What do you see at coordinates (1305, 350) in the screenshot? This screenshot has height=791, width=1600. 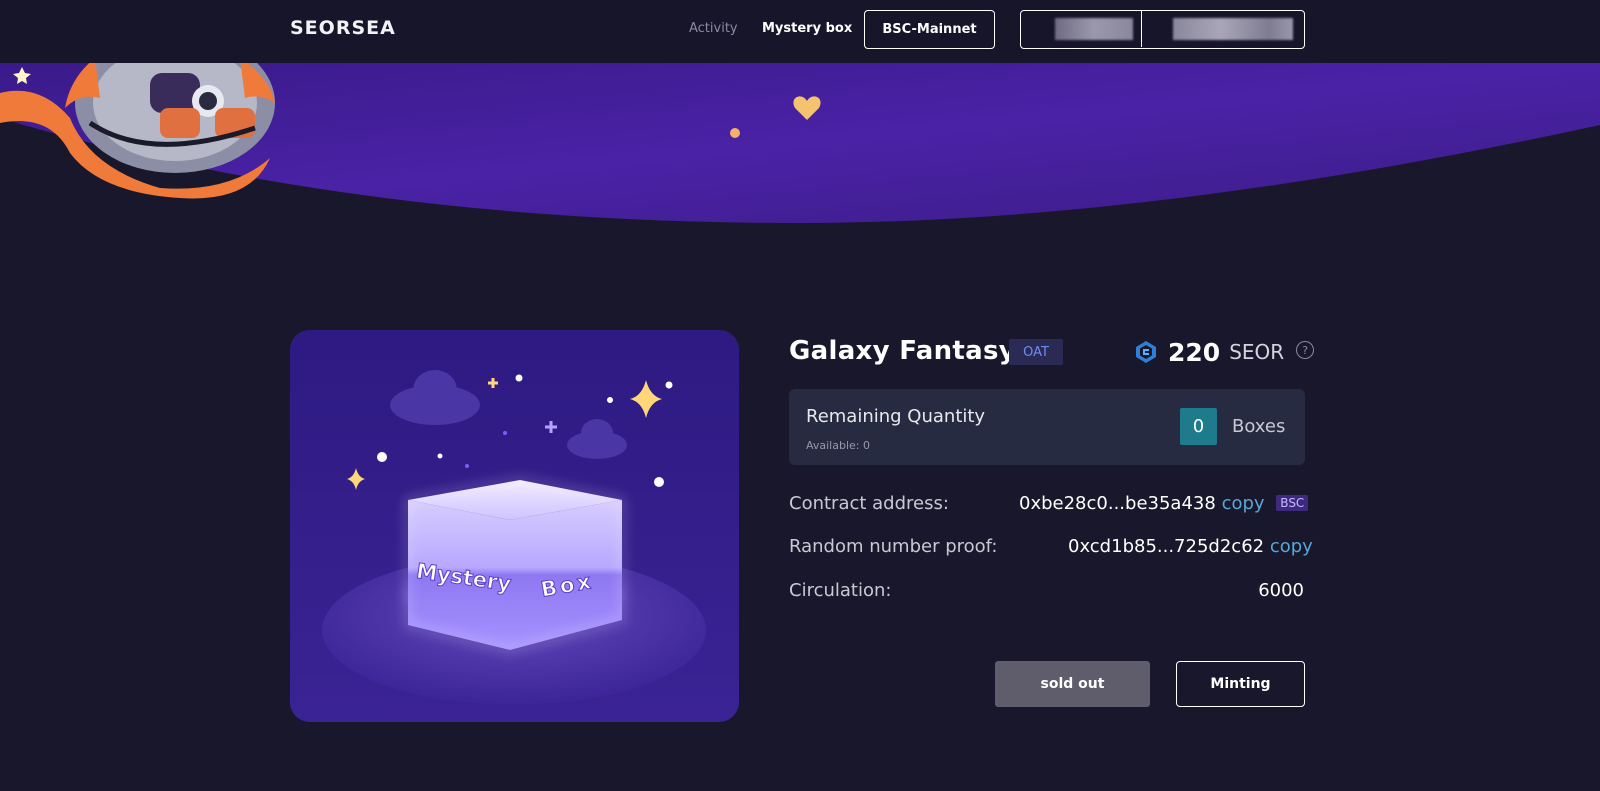 I see `help-icon: ?` at bounding box center [1305, 350].